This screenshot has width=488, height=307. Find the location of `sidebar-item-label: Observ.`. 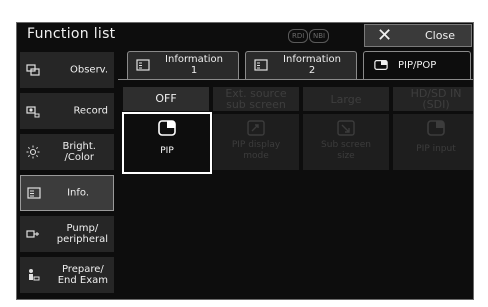

sidebar-item-label: Observ. is located at coordinates (88, 70).